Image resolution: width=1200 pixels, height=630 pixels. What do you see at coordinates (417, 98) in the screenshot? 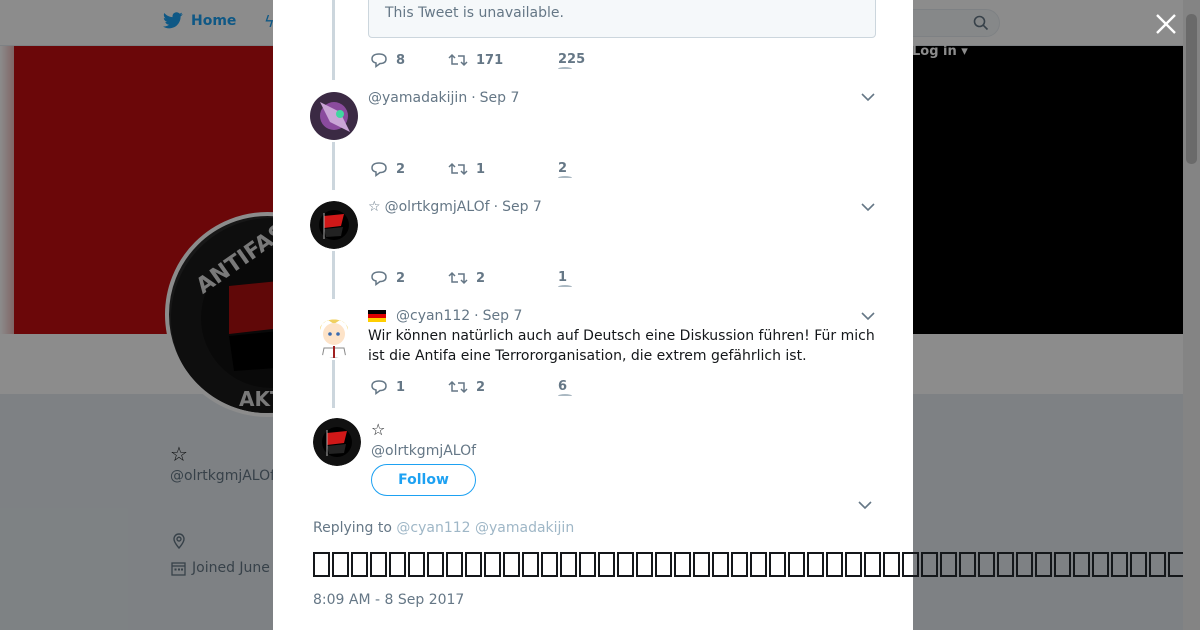
I see `tweet-handle: @yamadakijin` at bounding box center [417, 98].